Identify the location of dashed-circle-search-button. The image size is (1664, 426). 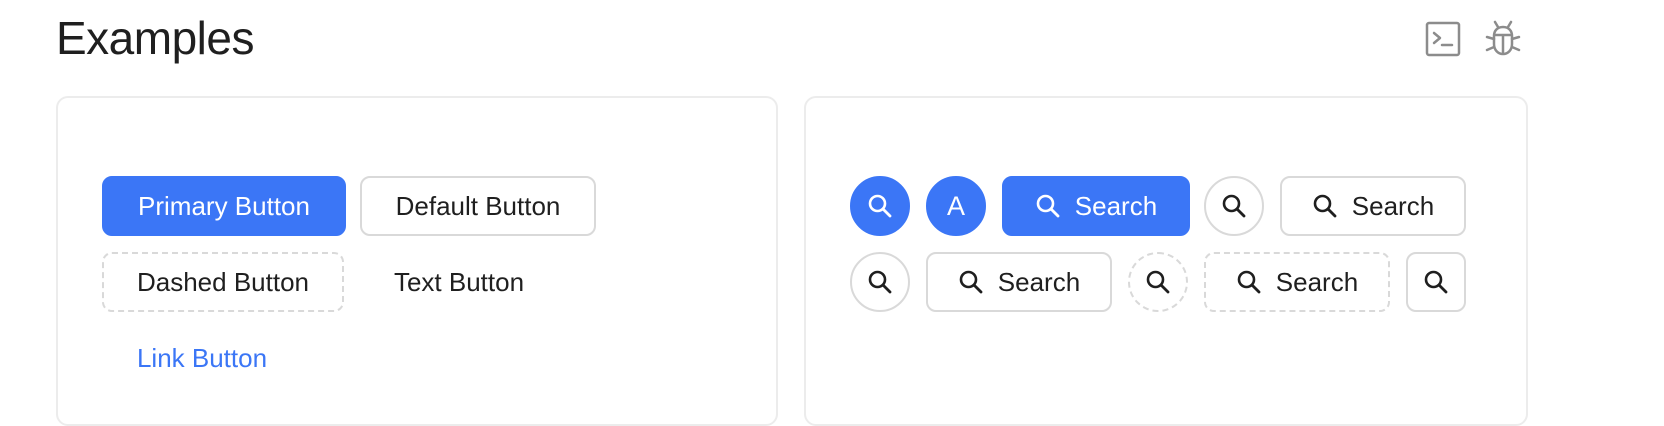
(1158, 282).